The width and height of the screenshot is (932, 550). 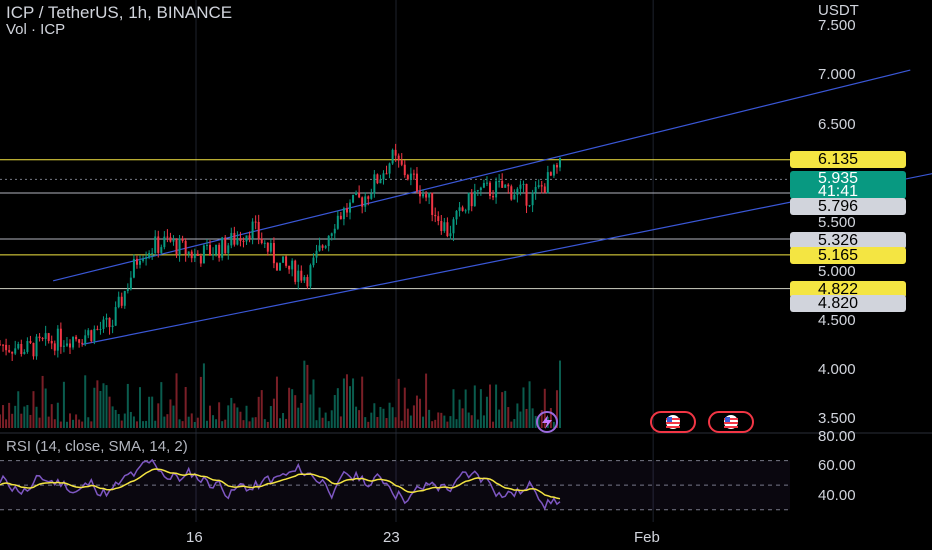 I want to click on time-tick: 16, so click(x=194, y=537).